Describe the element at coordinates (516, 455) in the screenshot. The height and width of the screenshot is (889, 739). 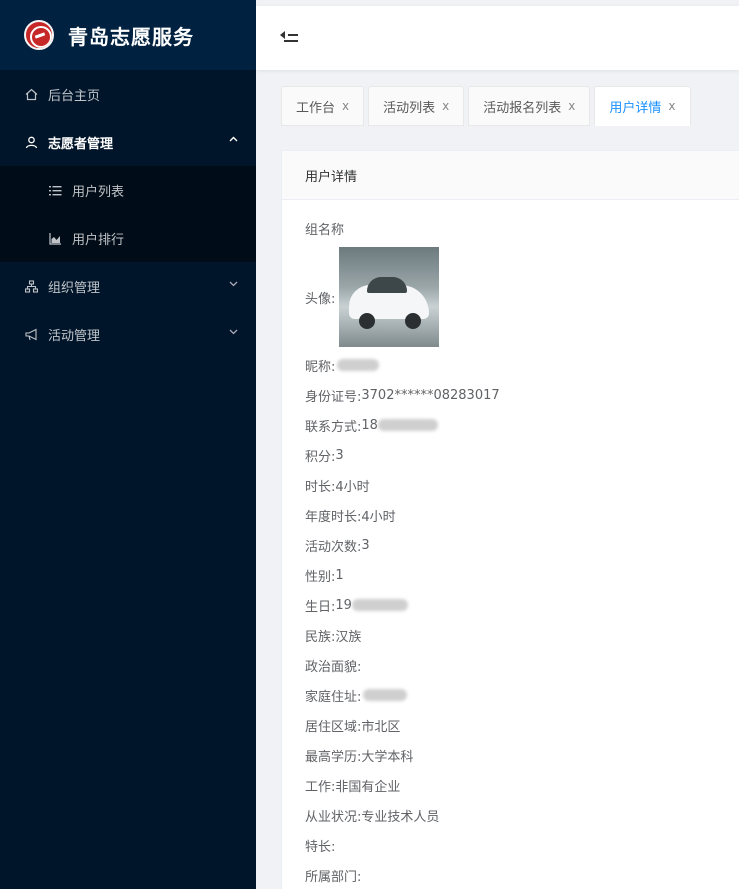
I see `field-points: 积分: 3` at that location.